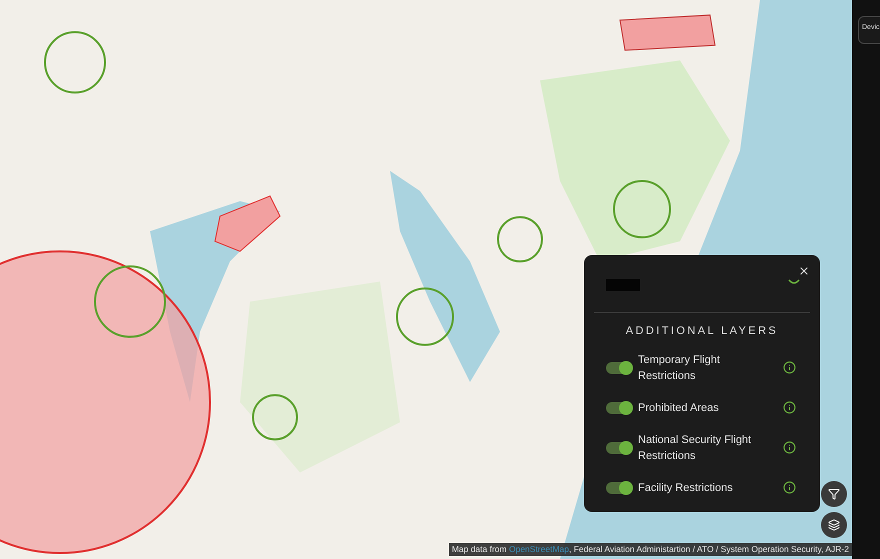 The width and height of the screenshot is (880, 559). Describe the element at coordinates (804, 271) in the screenshot. I see `close-button` at that location.